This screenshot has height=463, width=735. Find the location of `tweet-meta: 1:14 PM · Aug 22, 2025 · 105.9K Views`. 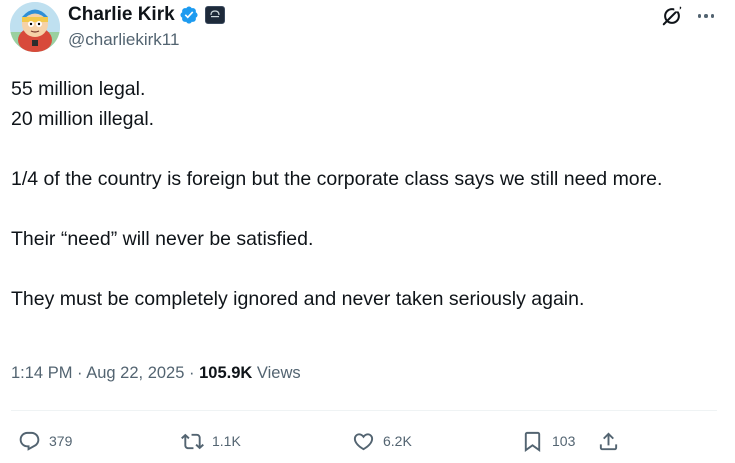

tweet-meta: 1:14 PM · Aug 22, 2025 · 105.9K Views is located at coordinates (156, 373).